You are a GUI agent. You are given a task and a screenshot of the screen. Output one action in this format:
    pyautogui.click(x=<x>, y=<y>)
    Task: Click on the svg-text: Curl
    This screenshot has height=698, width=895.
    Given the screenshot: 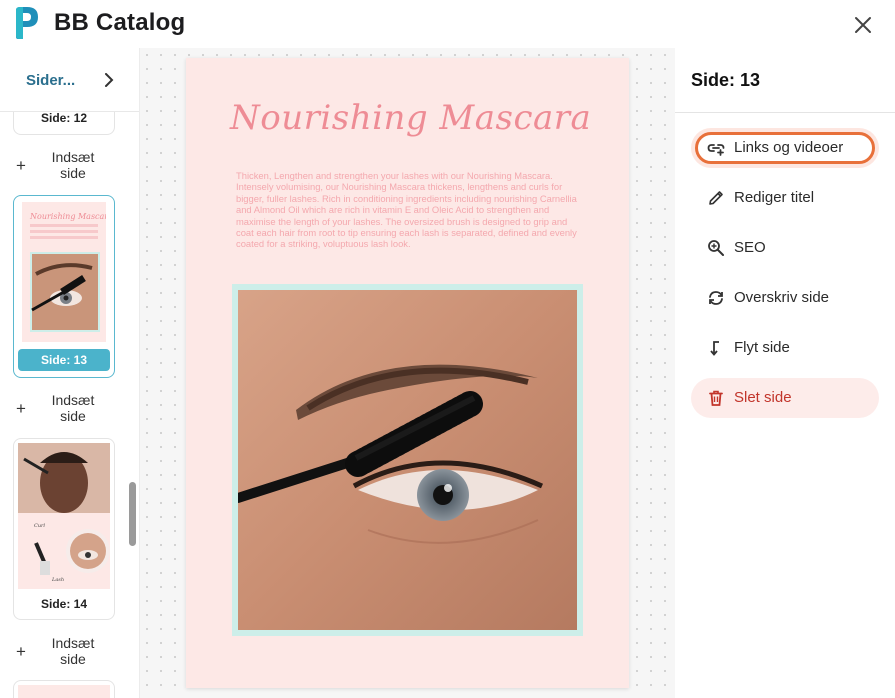 What is the action you would take?
    pyautogui.click(x=39, y=526)
    